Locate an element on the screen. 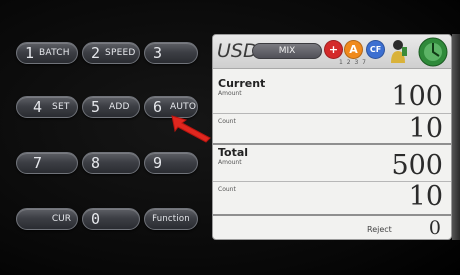 This screenshot has height=275, width=460. plus-icon: + is located at coordinates (333, 49).